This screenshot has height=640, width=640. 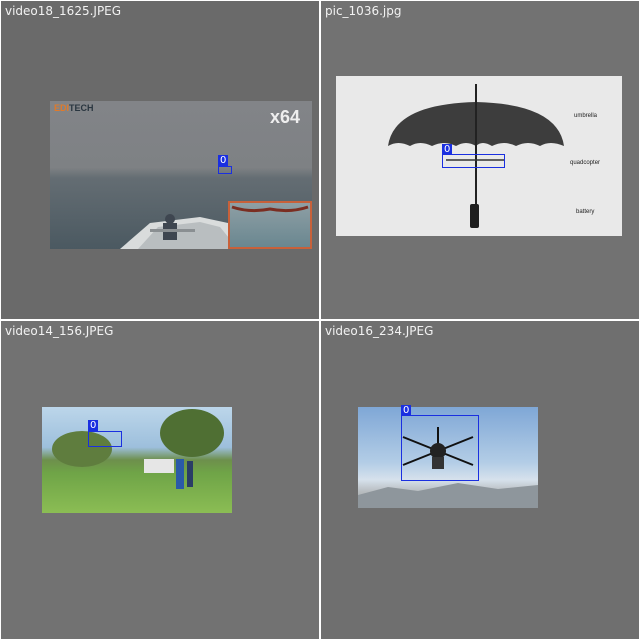 What do you see at coordinates (379, 331) in the screenshot?
I see `image-filename: video16_234.JPEG` at bounding box center [379, 331].